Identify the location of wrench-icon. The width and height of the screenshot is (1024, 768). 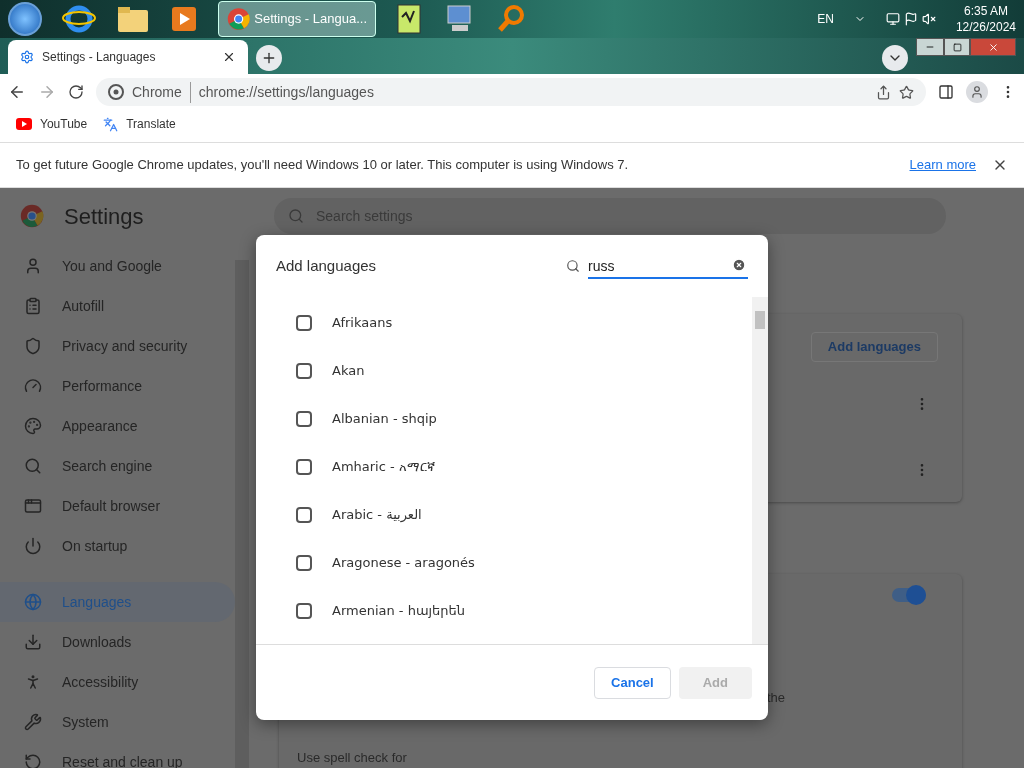
(33, 722).